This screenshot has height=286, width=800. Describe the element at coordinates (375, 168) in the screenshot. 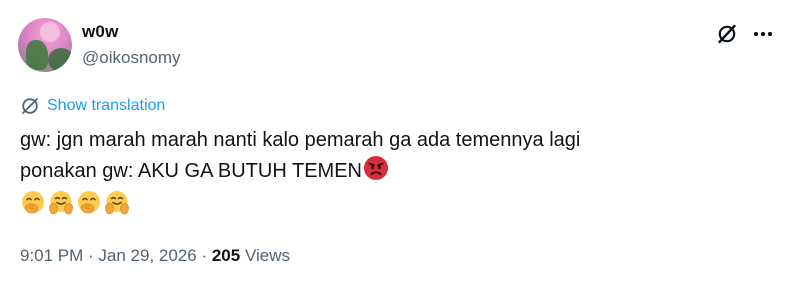

I see `angry-face-emoji` at that location.